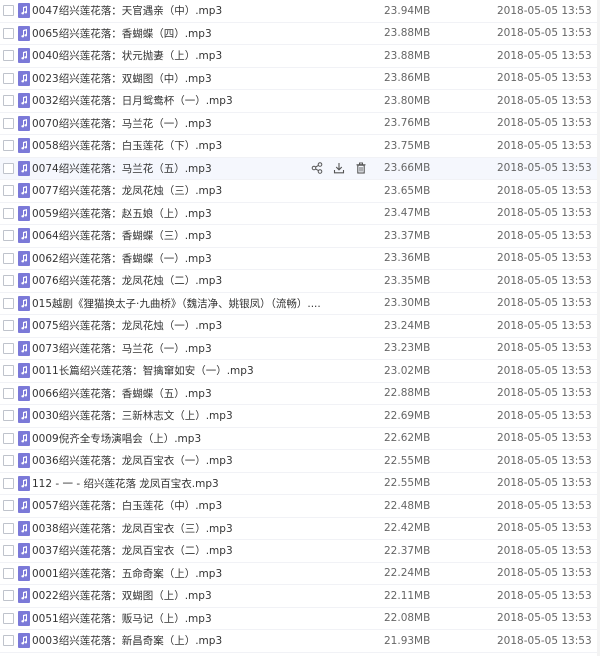  Describe the element at coordinates (182, 190) in the screenshot. I see `file-name: 0077绍兴莲花落：龙凤花烛（三）.mp3` at that location.